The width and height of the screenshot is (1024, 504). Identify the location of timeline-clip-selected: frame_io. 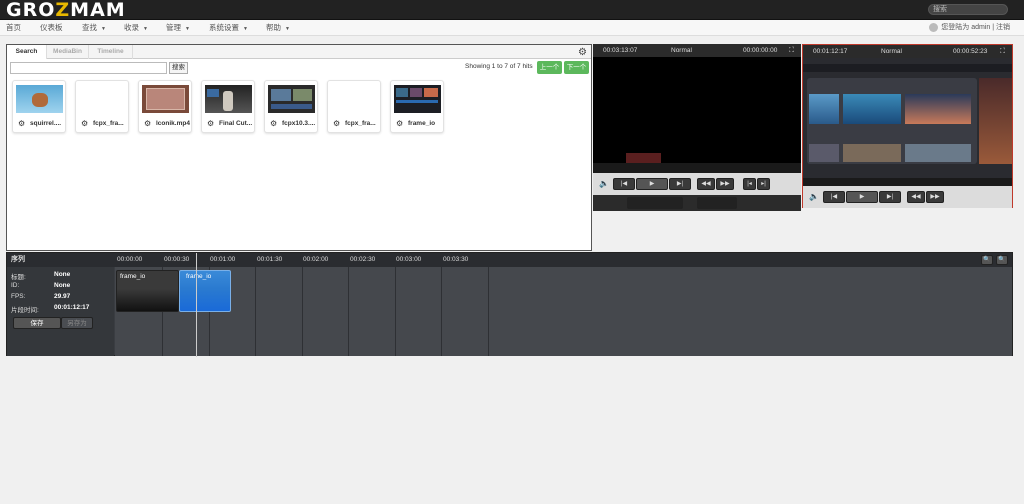
(205, 291).